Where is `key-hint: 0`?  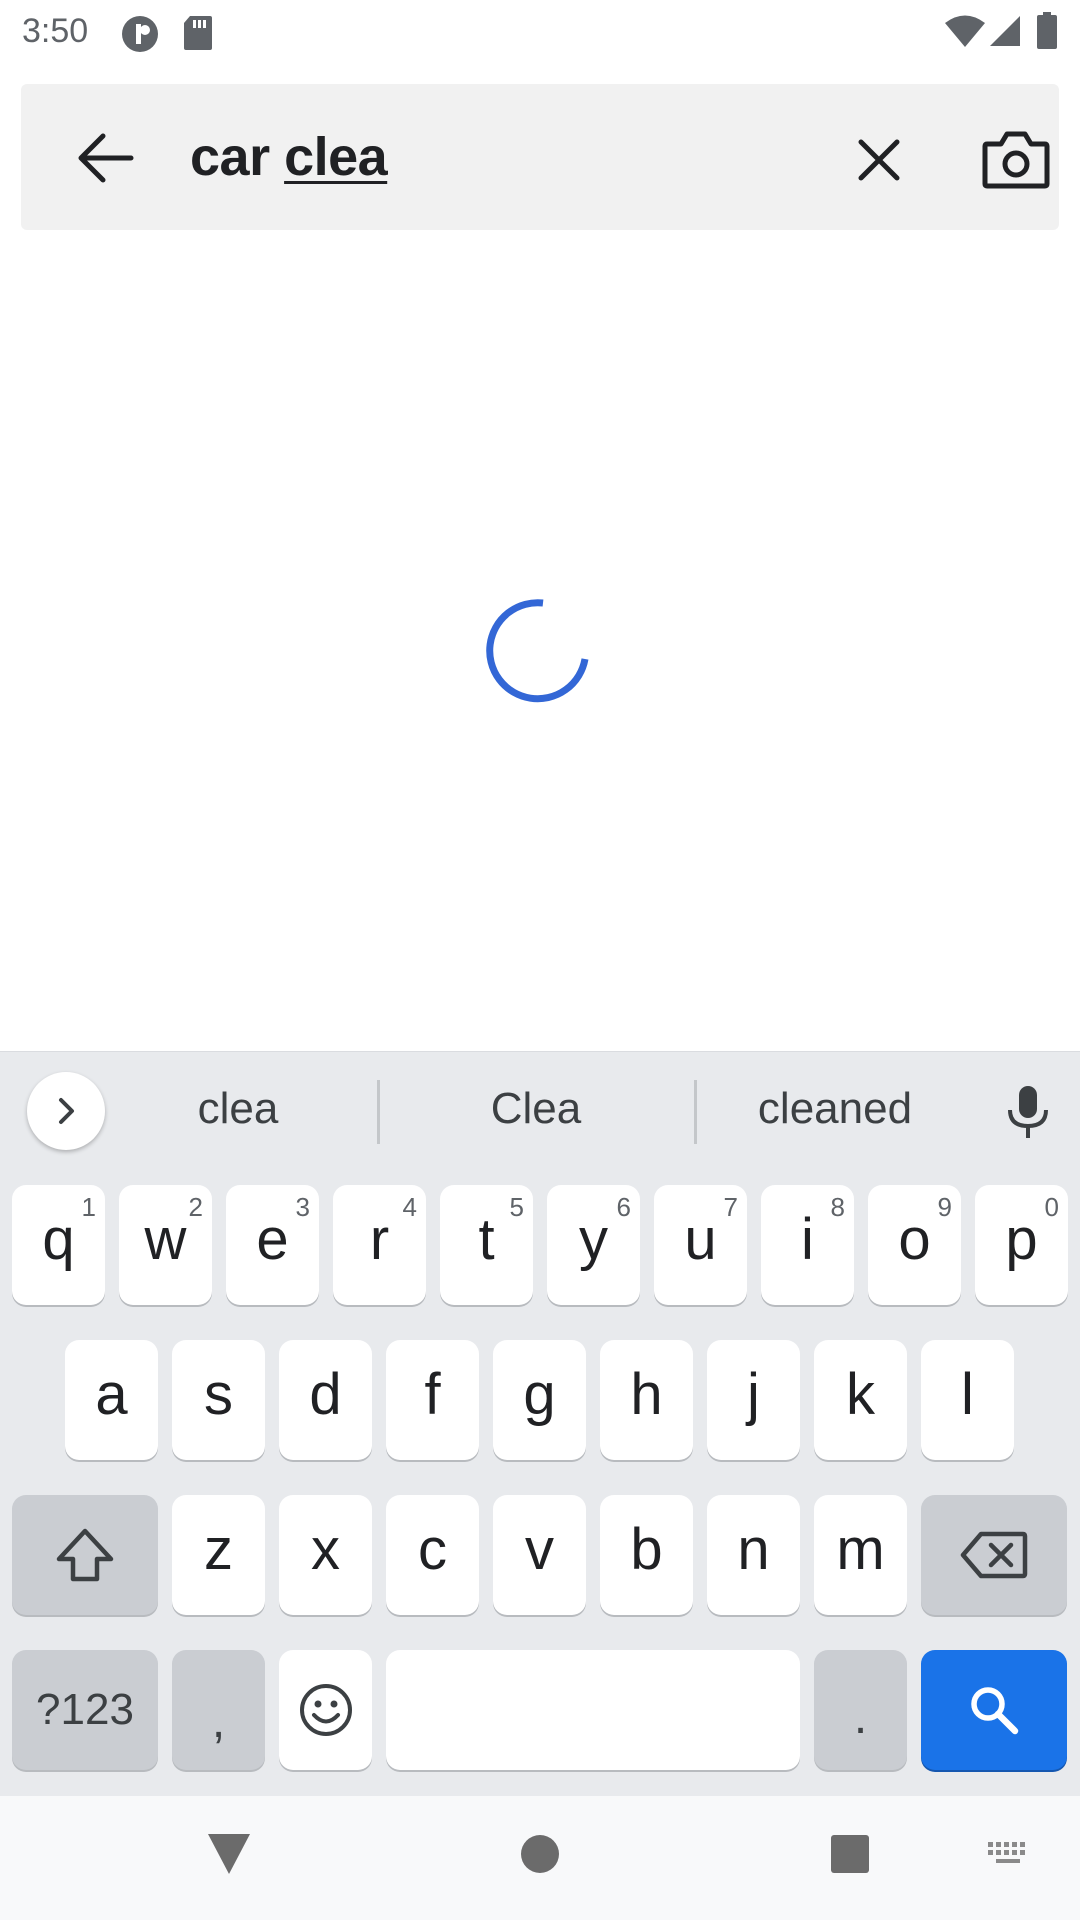 key-hint: 0 is located at coordinates (1051, 1207).